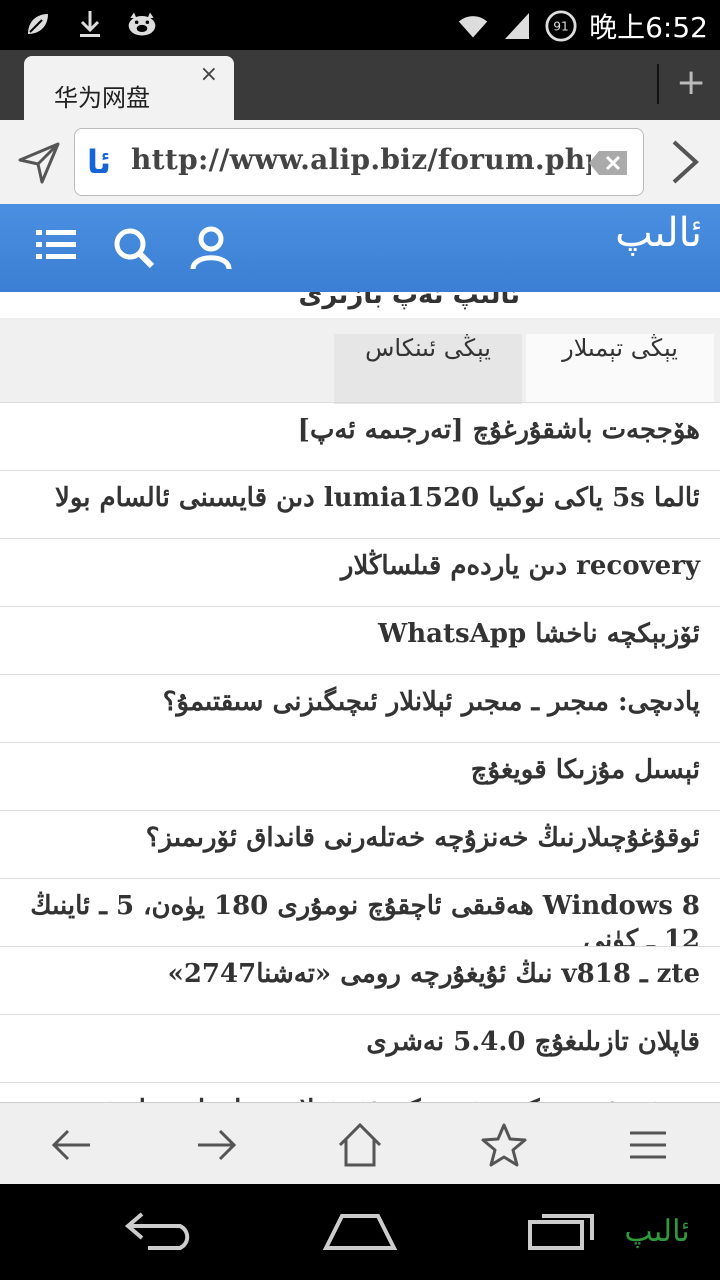 The image size is (720, 1280). I want to click on url-input: ئا http://www.alip.biz/forum.php?, so click(359, 162).